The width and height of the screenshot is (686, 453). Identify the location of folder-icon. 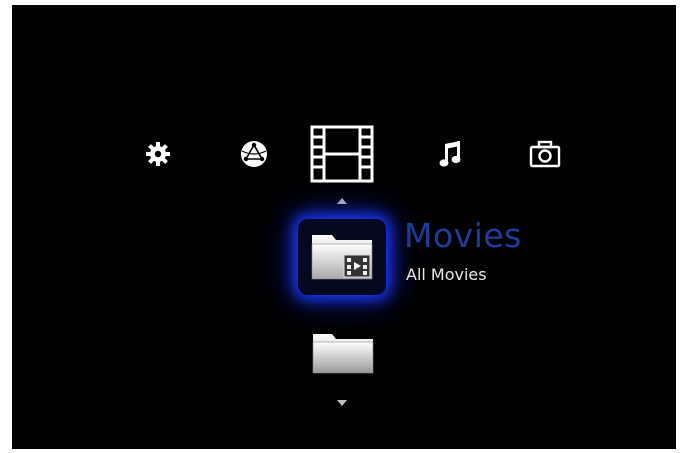
(343, 354).